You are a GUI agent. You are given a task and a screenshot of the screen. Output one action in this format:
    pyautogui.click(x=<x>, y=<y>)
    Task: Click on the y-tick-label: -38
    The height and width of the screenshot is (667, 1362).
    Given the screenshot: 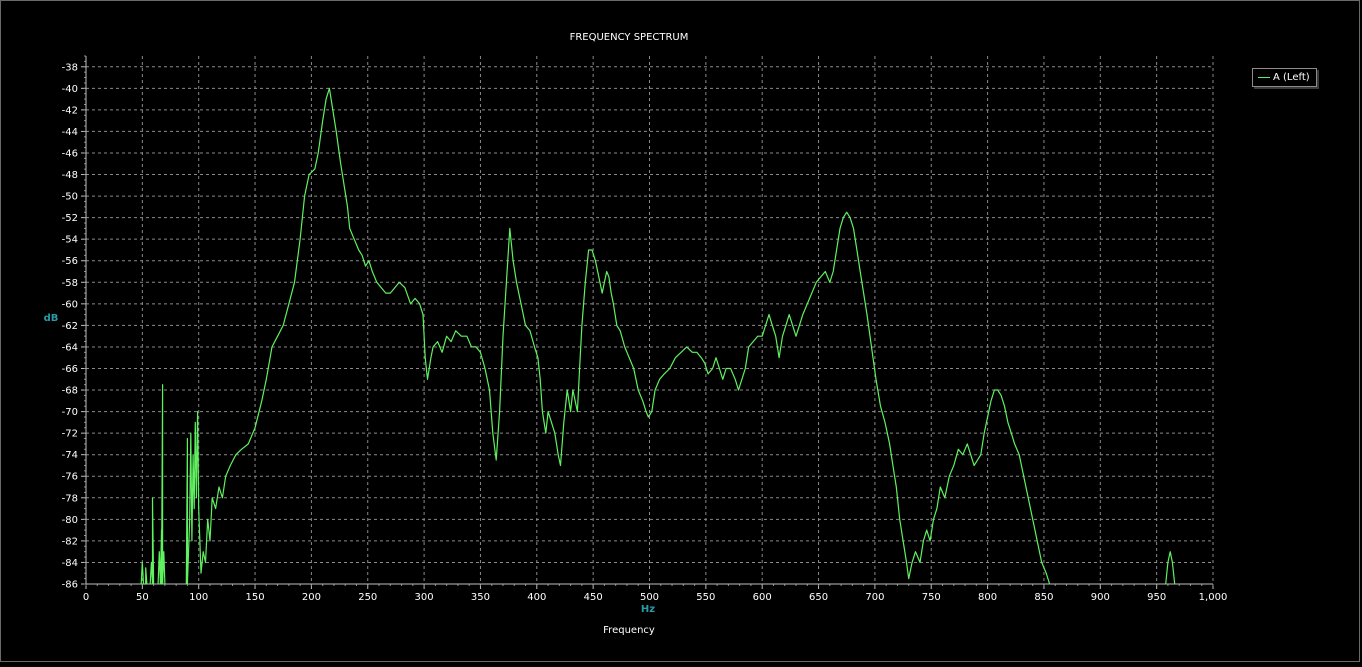 What is the action you would take?
    pyautogui.click(x=70, y=67)
    